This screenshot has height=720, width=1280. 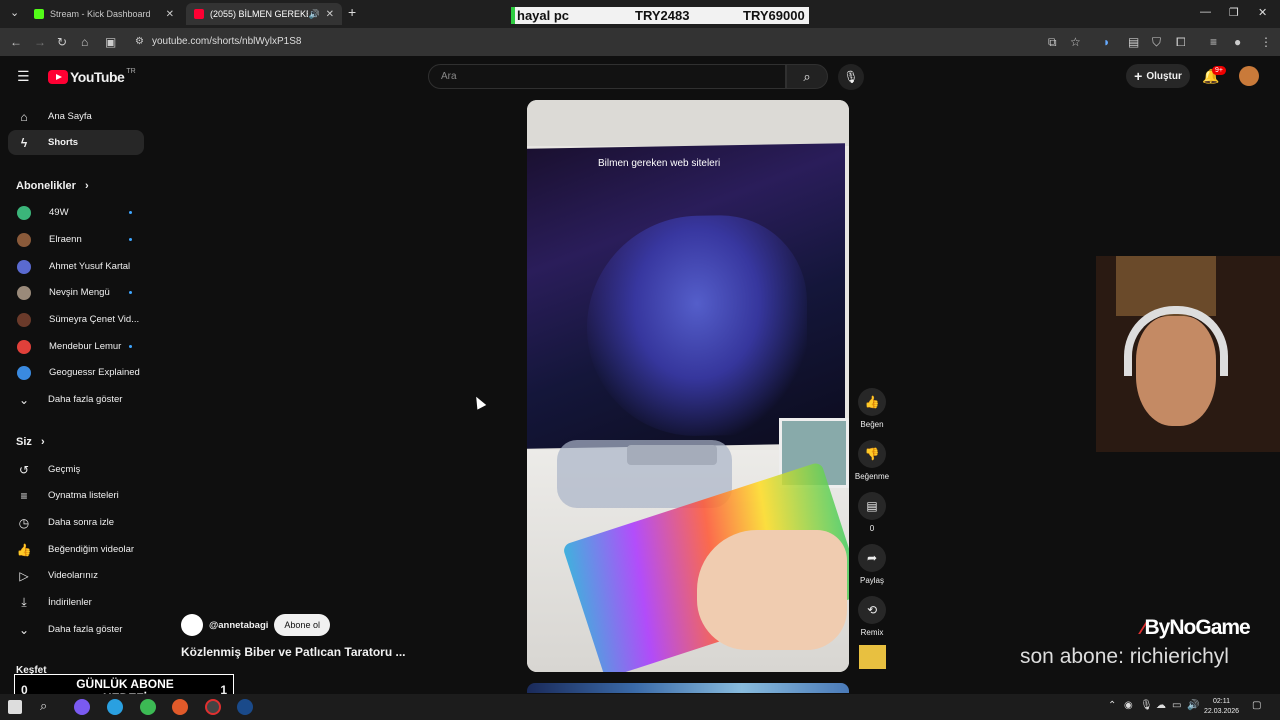 What do you see at coordinates (110, 42) in the screenshot?
I see `split-view-icon: ▣` at bounding box center [110, 42].